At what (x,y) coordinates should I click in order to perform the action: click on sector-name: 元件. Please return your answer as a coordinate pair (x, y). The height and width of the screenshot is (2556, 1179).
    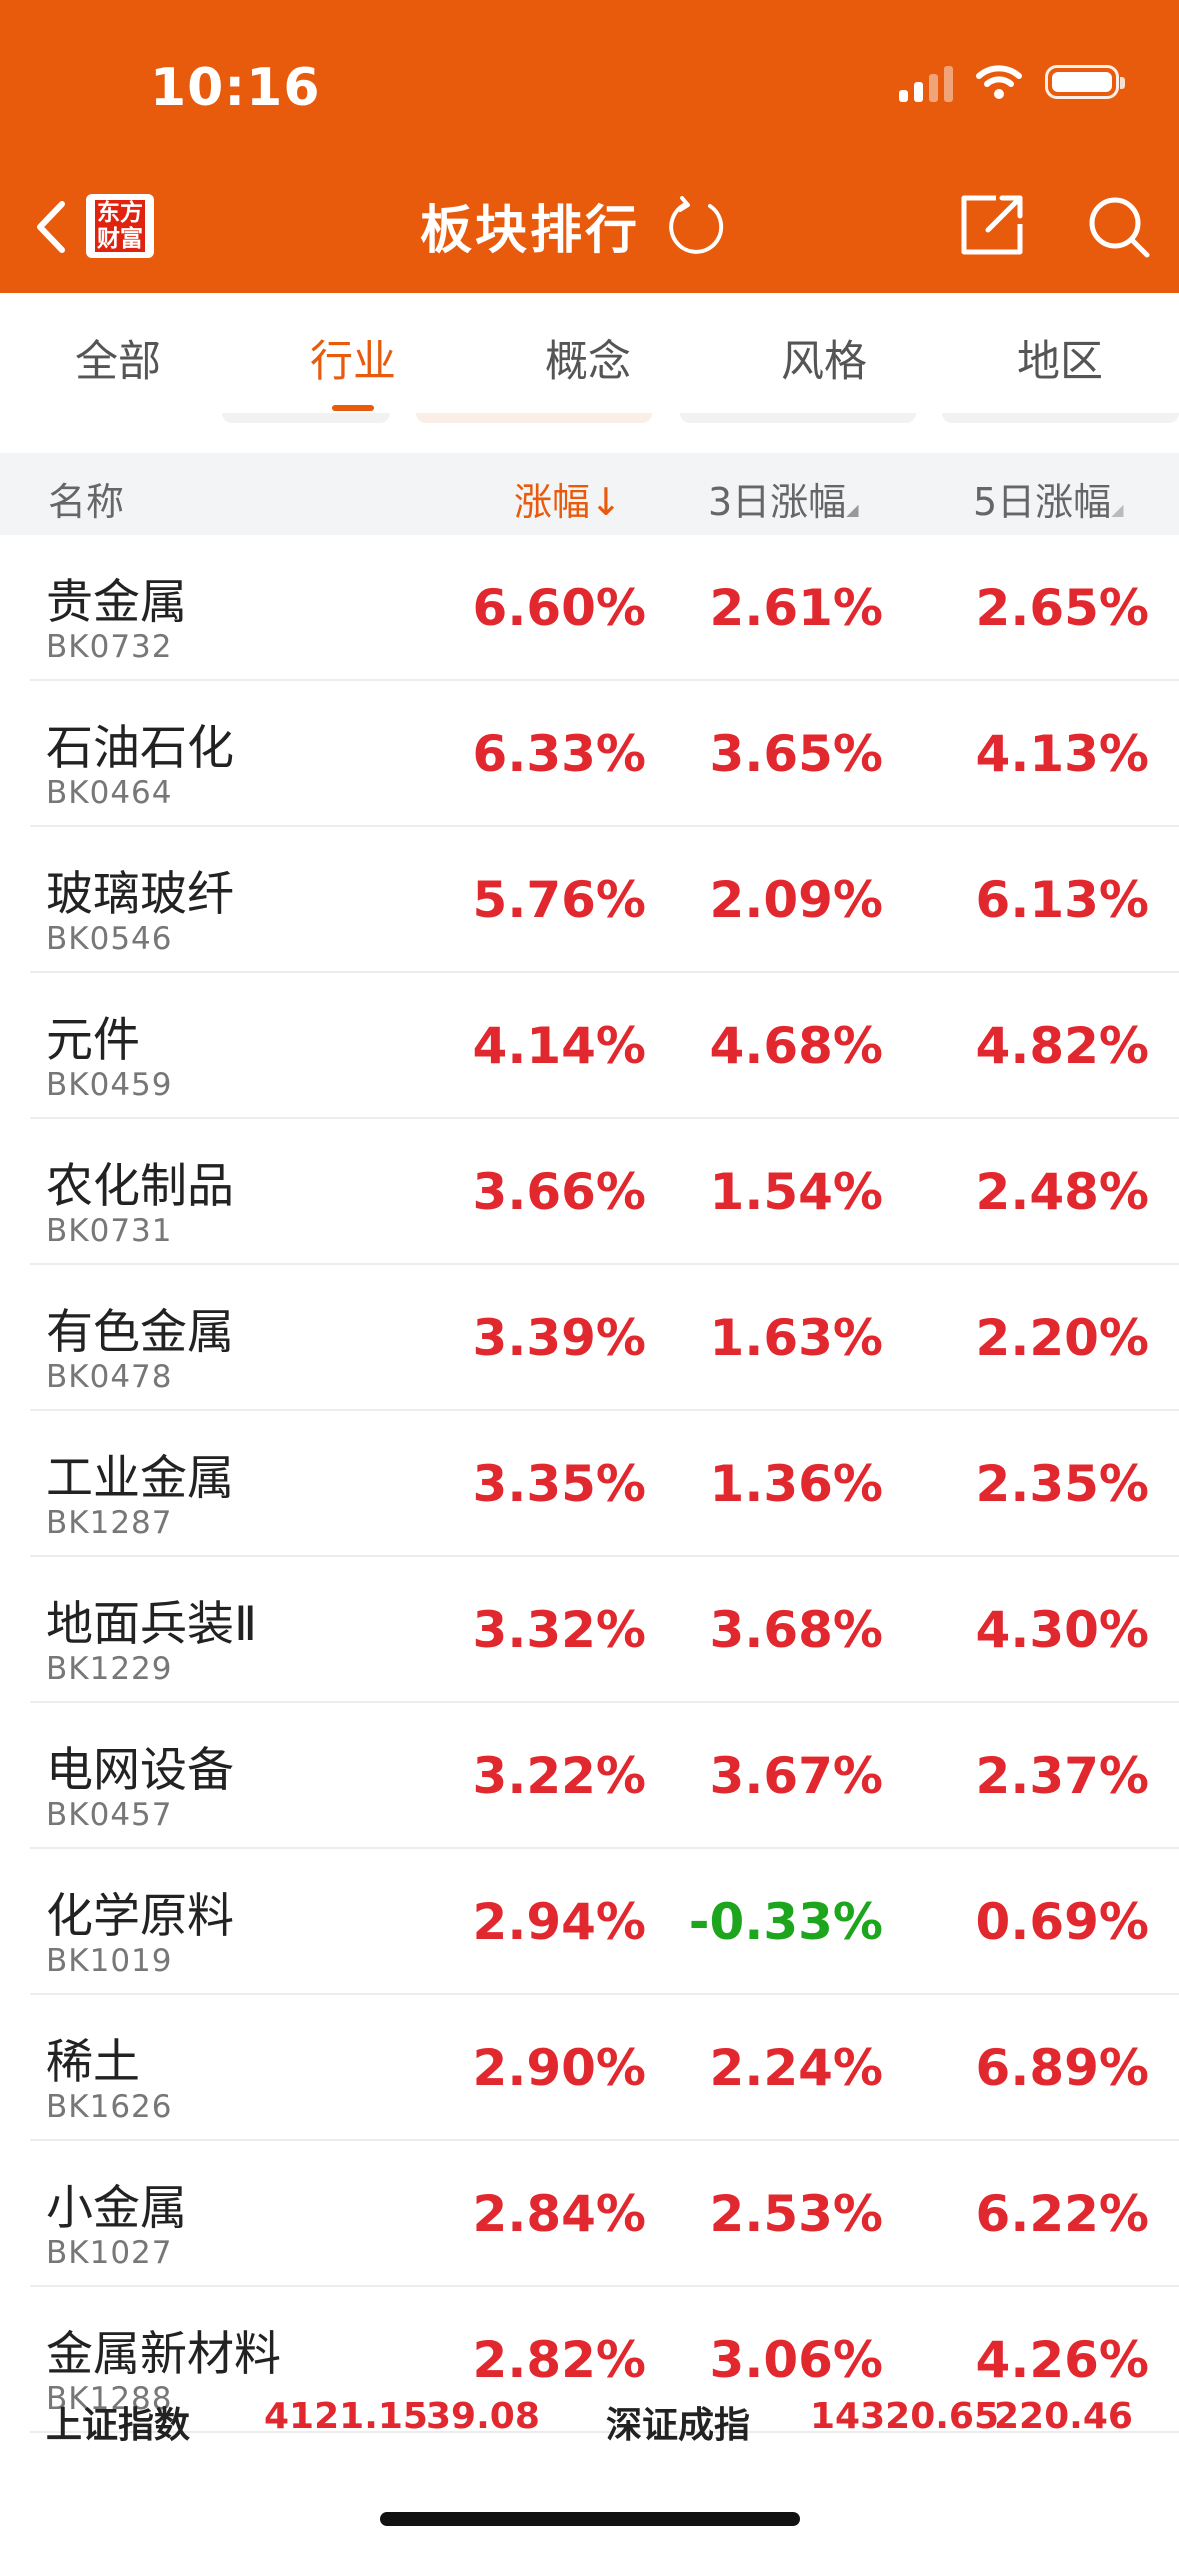
    Looking at the image, I should click on (93, 1040).